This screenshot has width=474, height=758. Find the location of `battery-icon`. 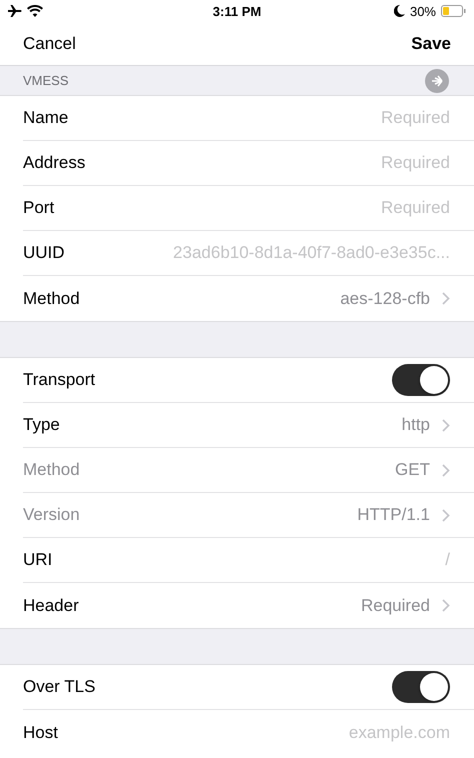

battery-icon is located at coordinates (453, 11).